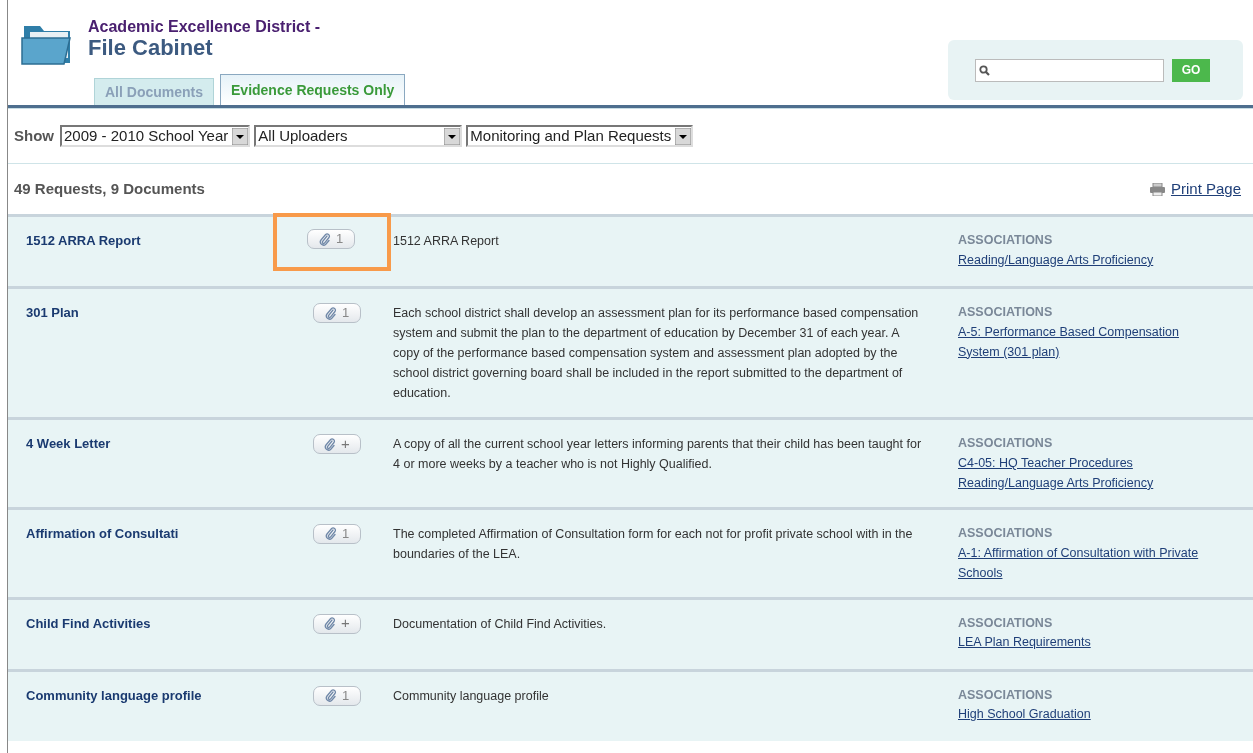 The image size is (1253, 753). Describe the element at coordinates (500, 624) in the screenshot. I see `request-description: Documentation of Child Find Activities.` at that location.